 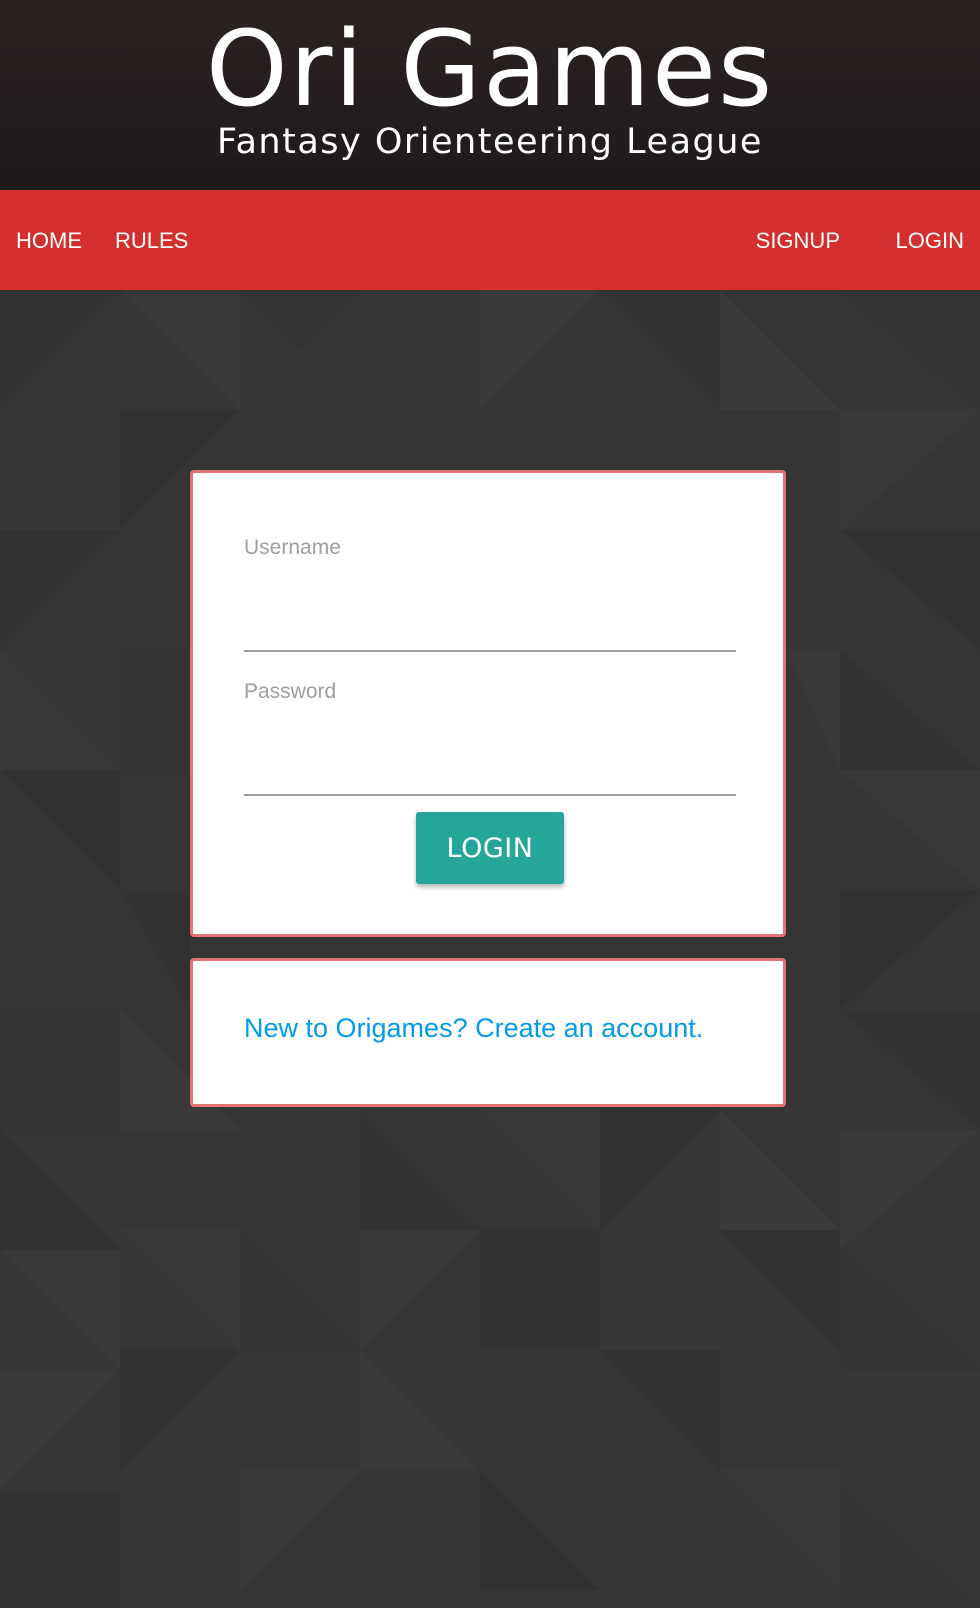 I want to click on nav-login-link: LOGIN, so click(x=930, y=240).